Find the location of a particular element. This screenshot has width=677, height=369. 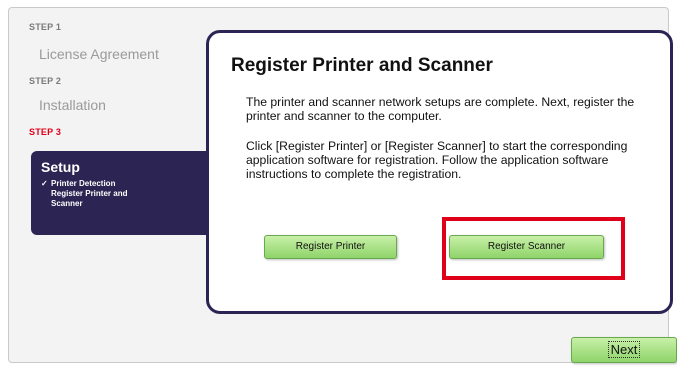

register-scanner-button: Register Scanner is located at coordinates (526, 247).